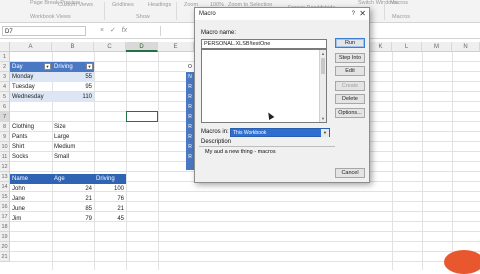 This screenshot has height=274, width=480. I want to click on headings-checkbox: Headings, so click(159, 5).